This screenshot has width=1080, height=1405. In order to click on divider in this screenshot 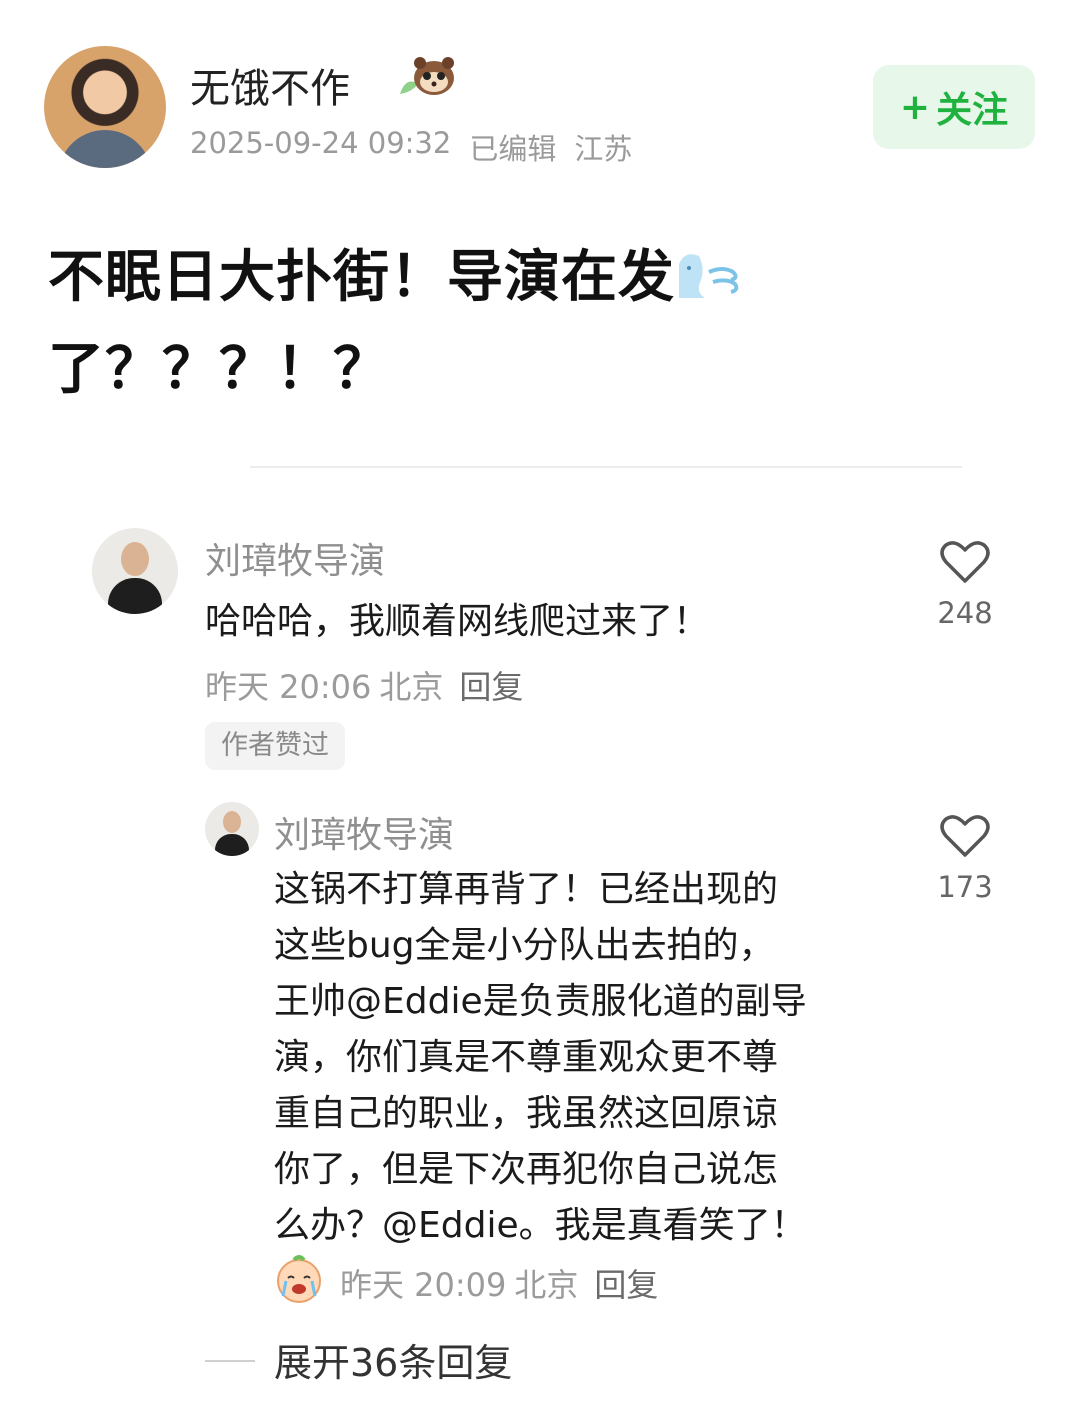, I will do `click(606, 467)`.